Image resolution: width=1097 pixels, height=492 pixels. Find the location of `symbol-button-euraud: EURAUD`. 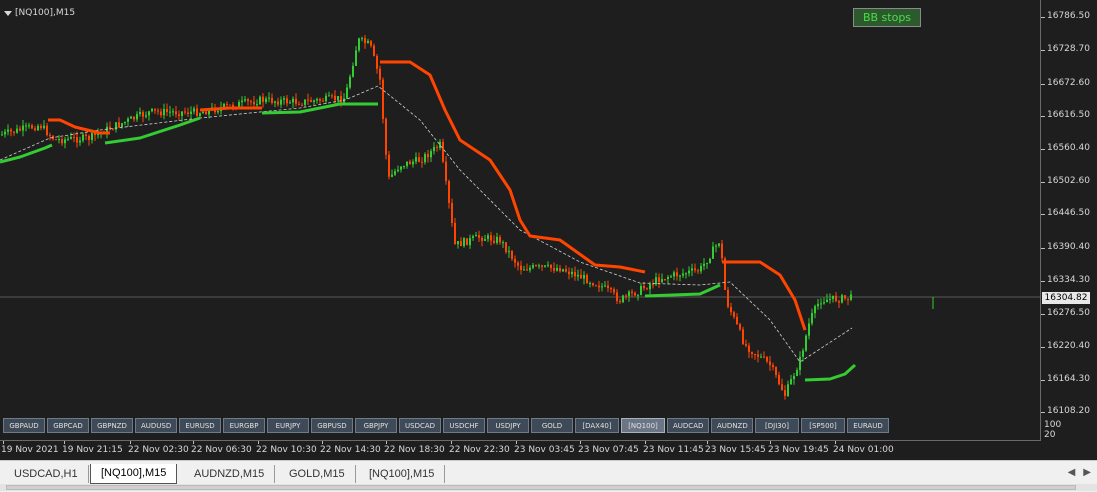

symbol-button-euraud: EURAUD is located at coordinates (868, 425).